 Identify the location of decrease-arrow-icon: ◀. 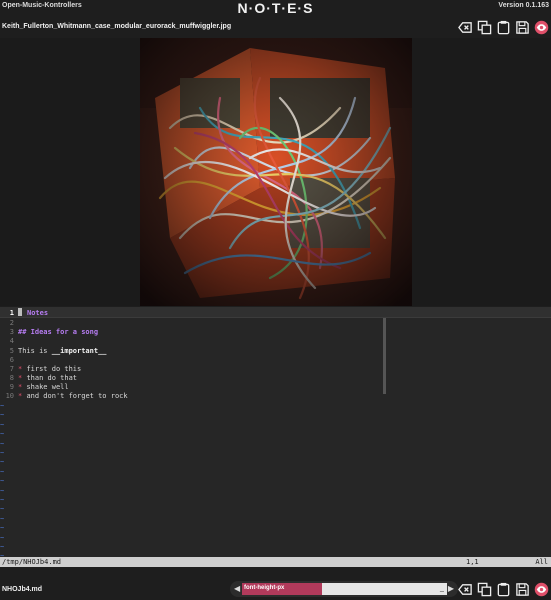
(237, 588).